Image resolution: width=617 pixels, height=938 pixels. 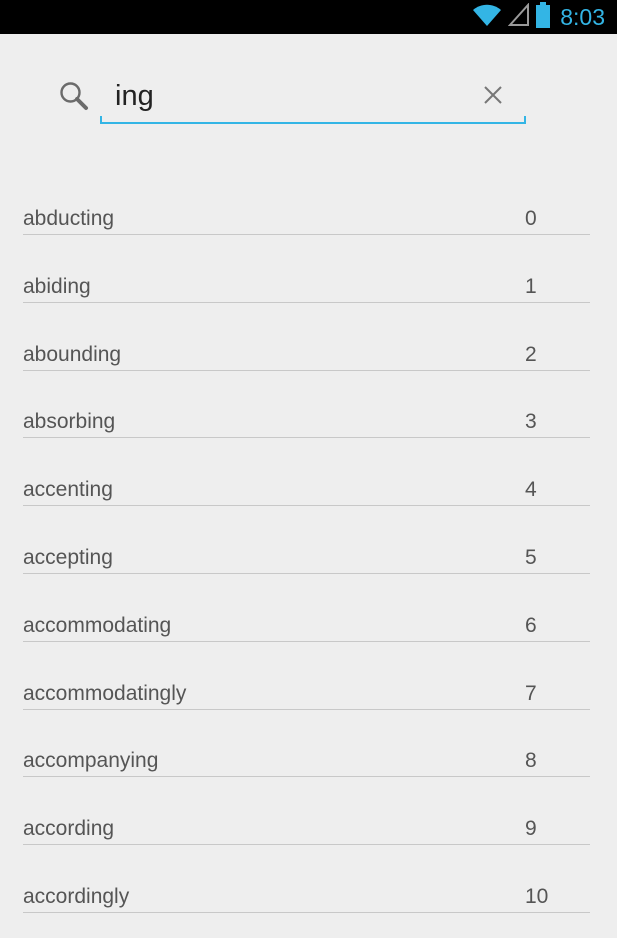 I want to click on list-item: accepting 5, so click(x=308, y=558).